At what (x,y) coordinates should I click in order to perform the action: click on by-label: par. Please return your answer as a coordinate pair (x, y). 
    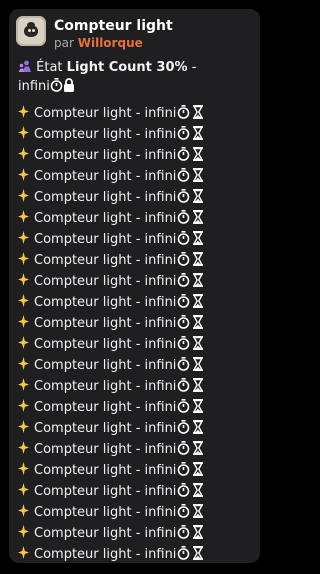
    Looking at the image, I should click on (64, 43).